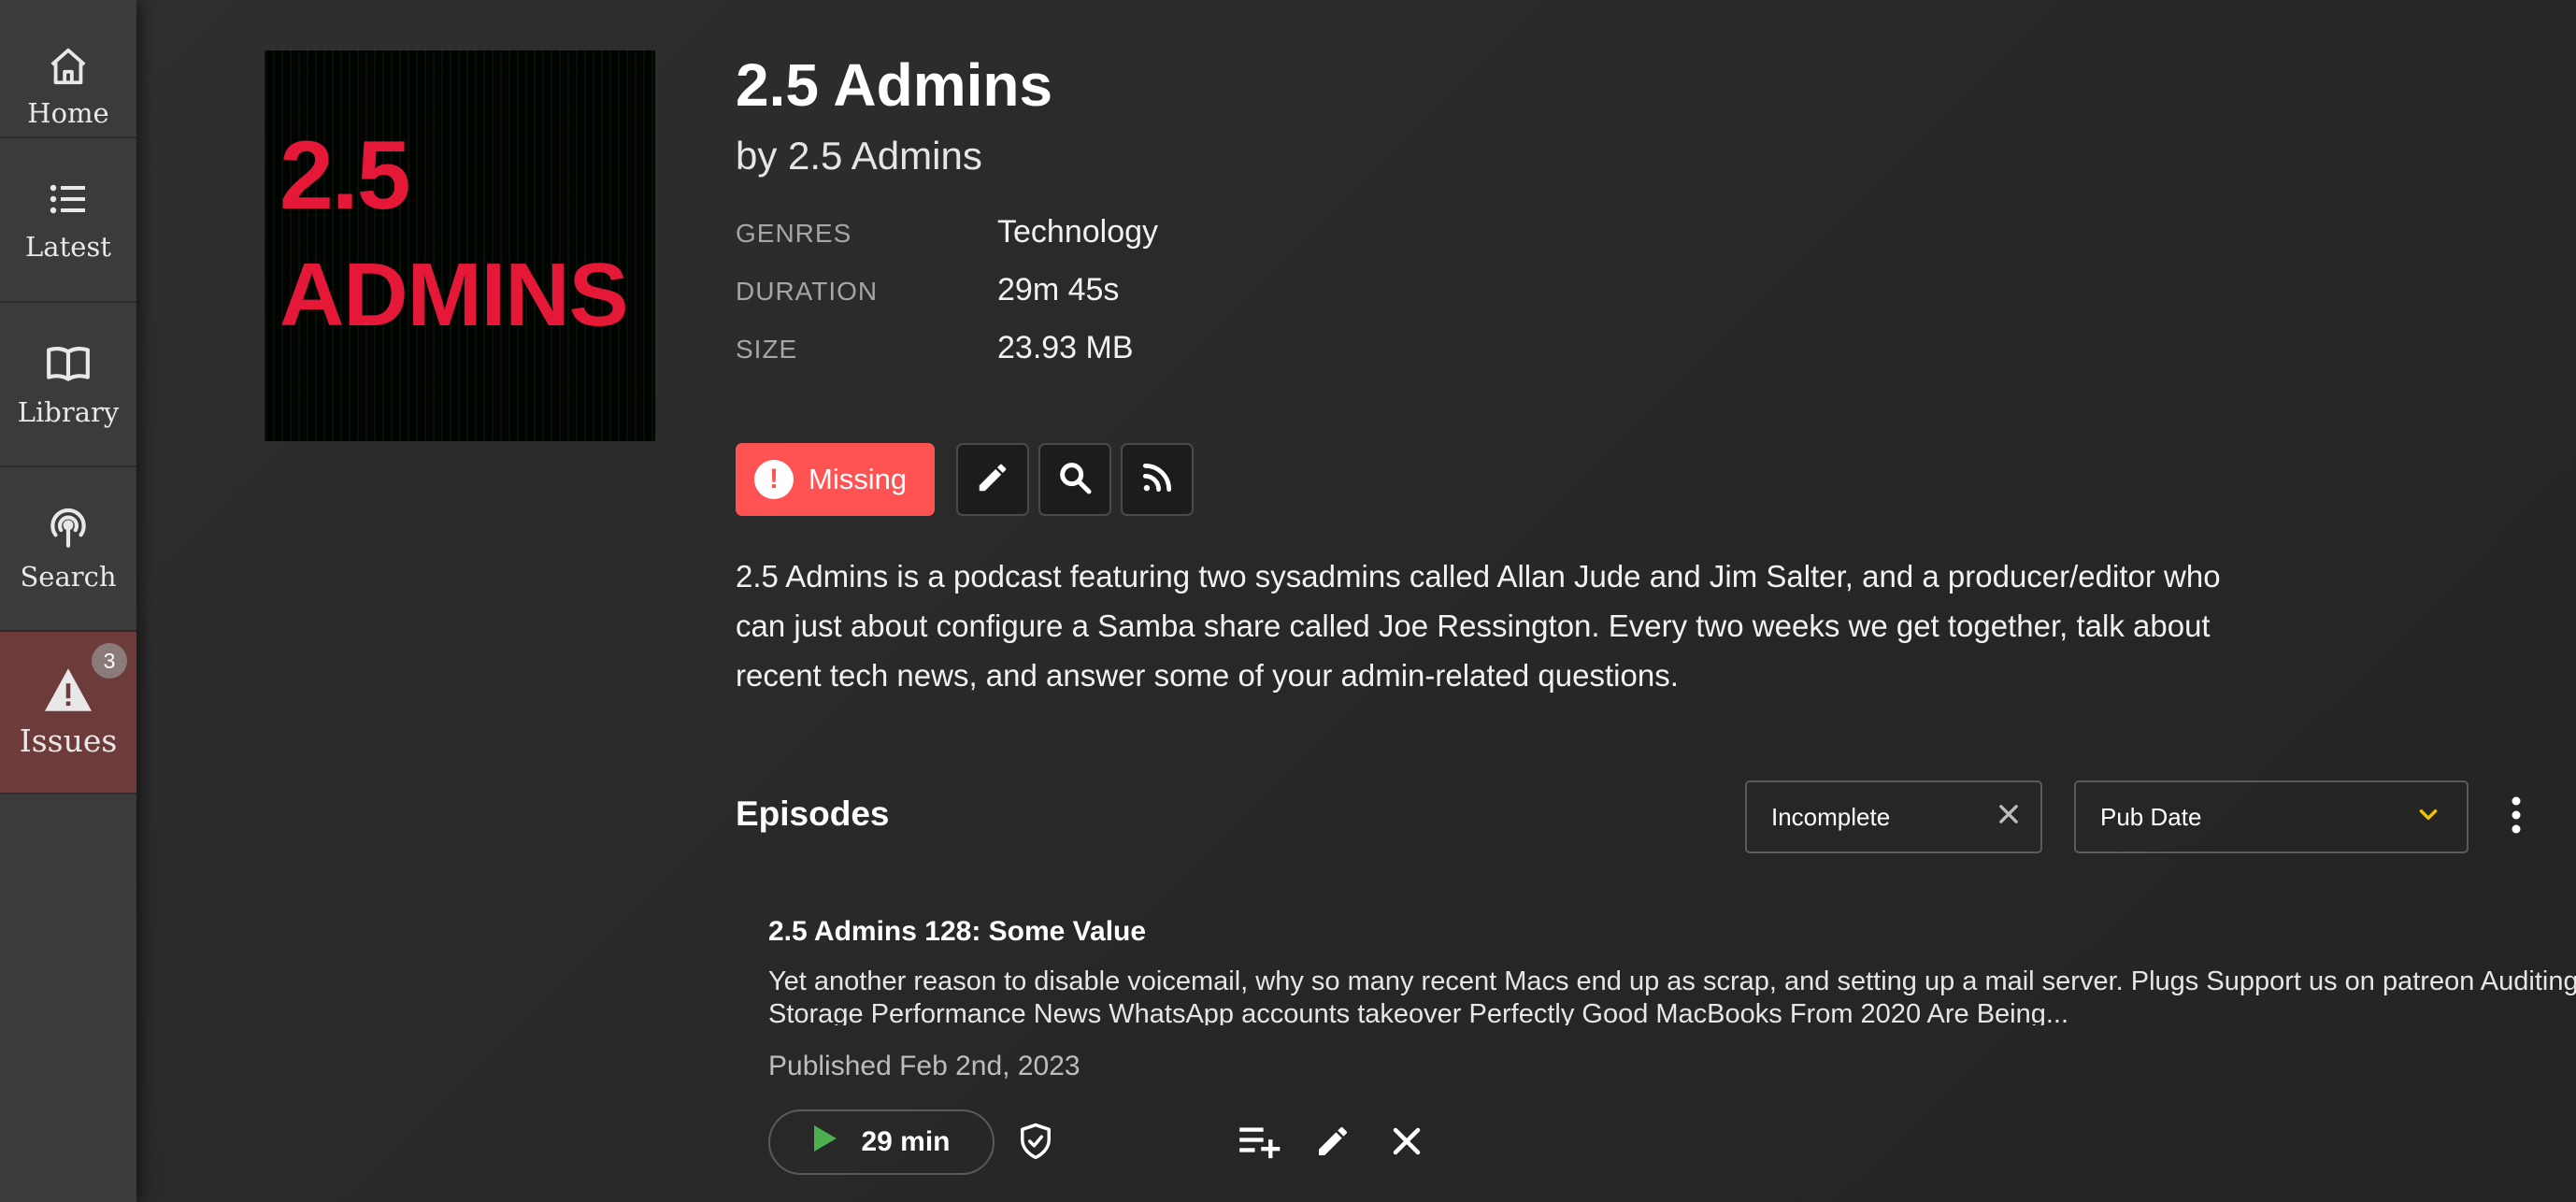  Describe the element at coordinates (858, 479) in the screenshot. I see `missing-status-label: Missing` at that location.